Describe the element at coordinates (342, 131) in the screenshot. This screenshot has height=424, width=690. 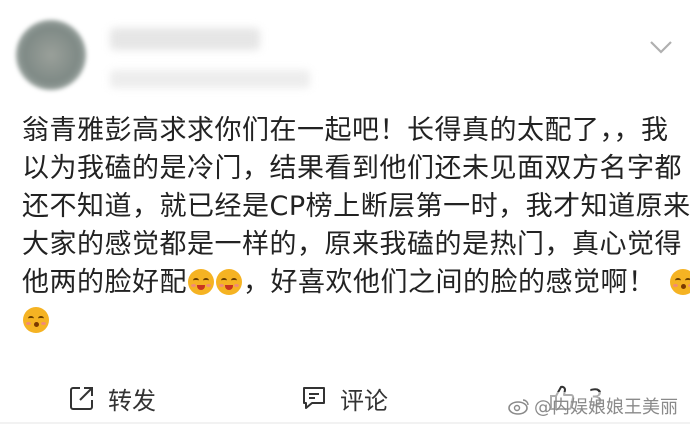
I see `post-text-line: 翁青雅彭高求求你们在一起吧！长得真的太配了，，我` at that location.